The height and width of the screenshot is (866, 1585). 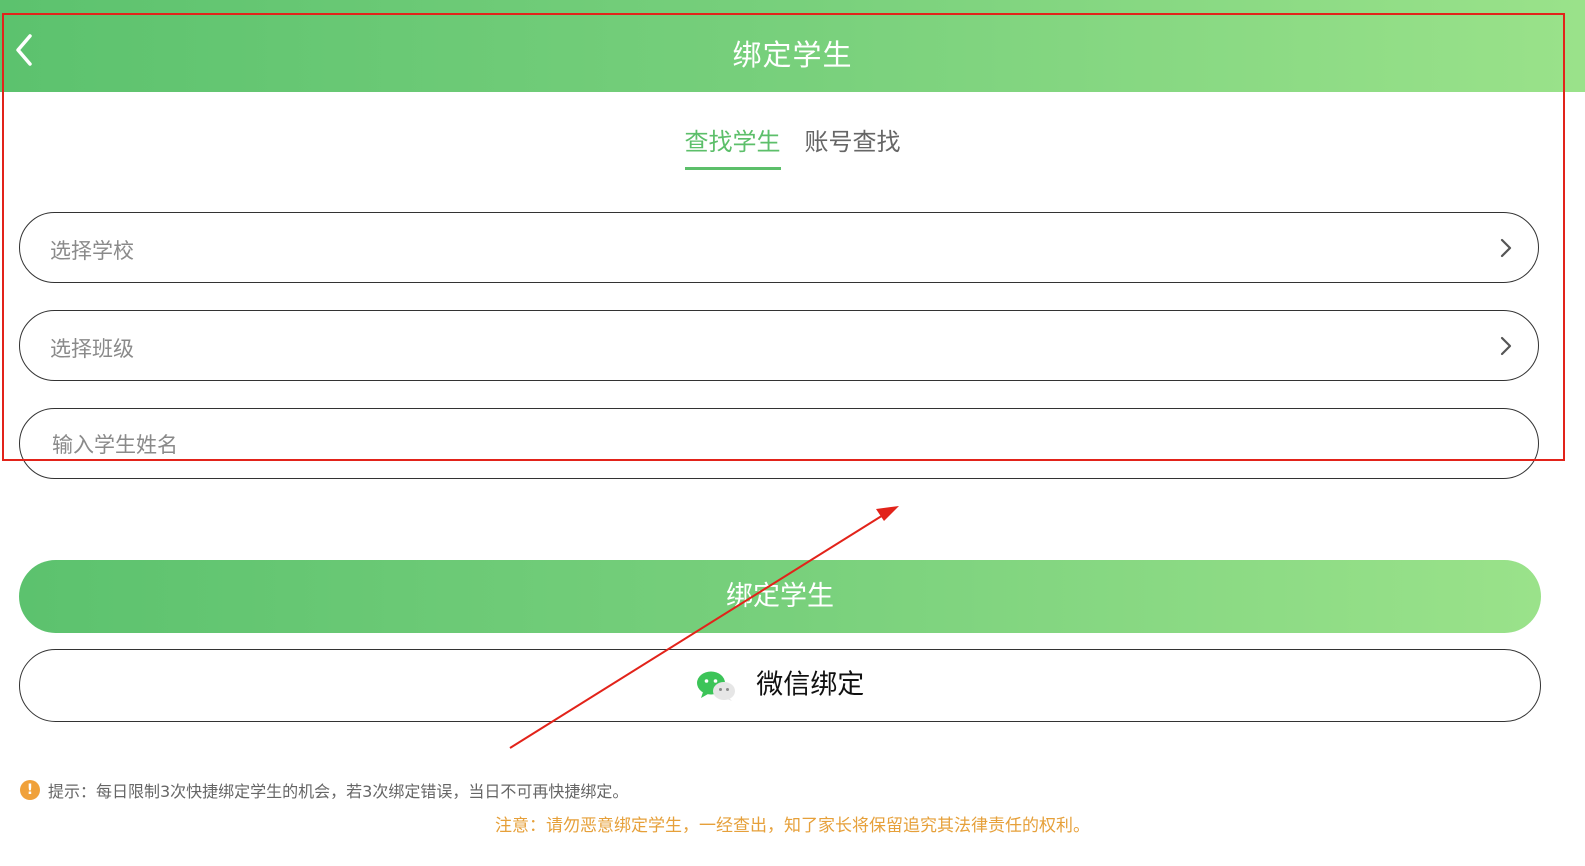 What do you see at coordinates (792, 55) in the screenshot?
I see `page-title: 绑定学生` at bounding box center [792, 55].